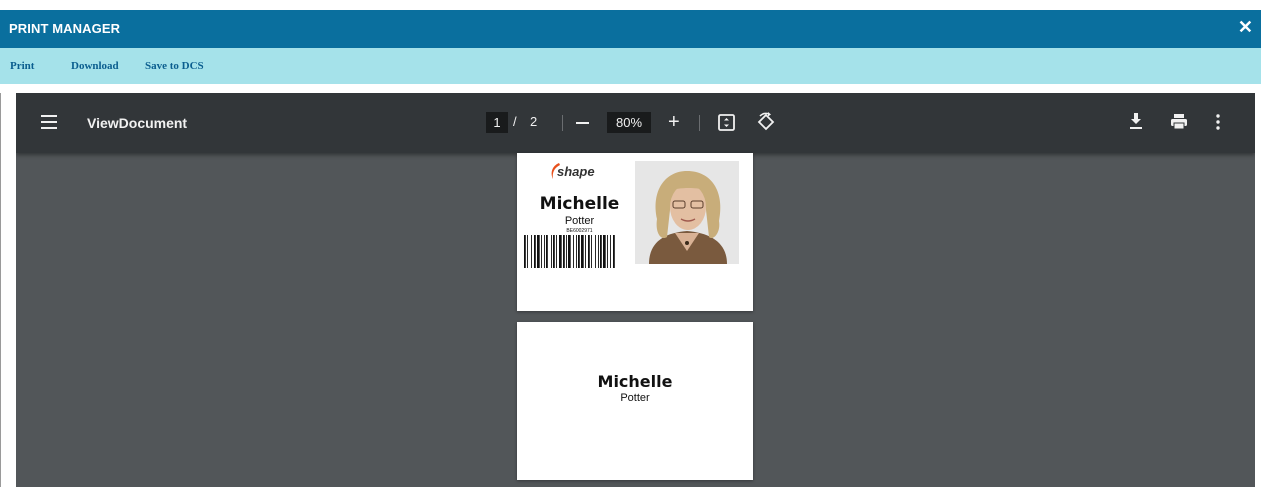  I want to click on download-menu-item: Download, so click(95, 66).